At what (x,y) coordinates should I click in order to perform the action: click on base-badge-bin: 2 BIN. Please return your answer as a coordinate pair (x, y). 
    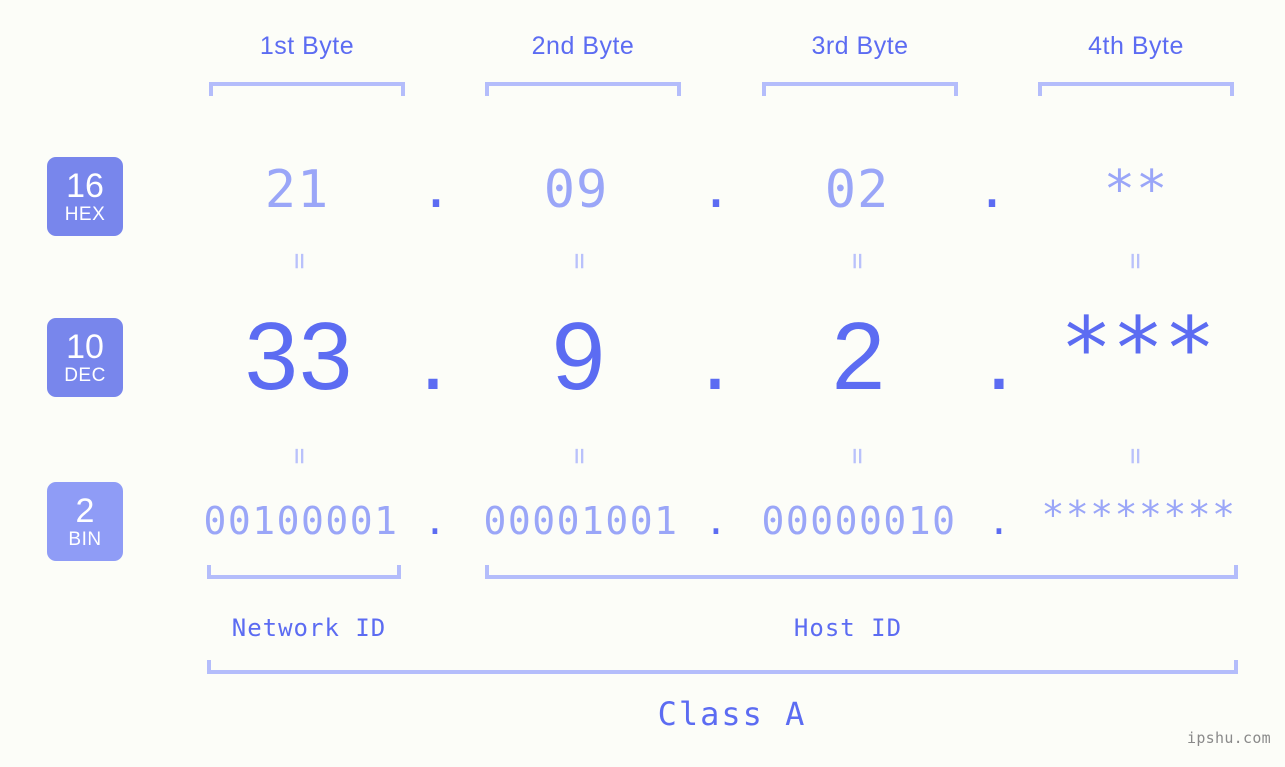
    Looking at the image, I should click on (85, 521).